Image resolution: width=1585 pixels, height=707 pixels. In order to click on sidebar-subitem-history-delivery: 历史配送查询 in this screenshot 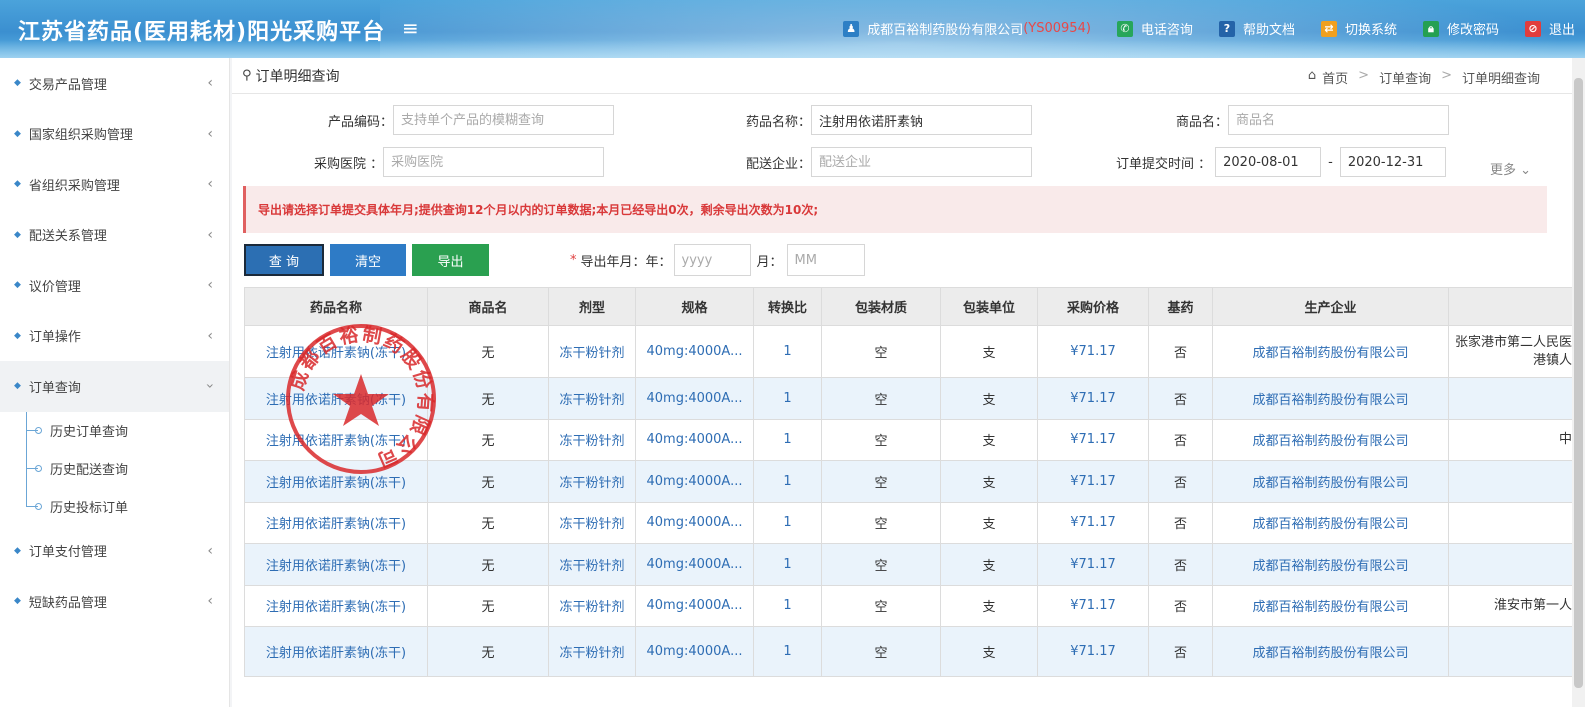, I will do `click(114, 468)`.